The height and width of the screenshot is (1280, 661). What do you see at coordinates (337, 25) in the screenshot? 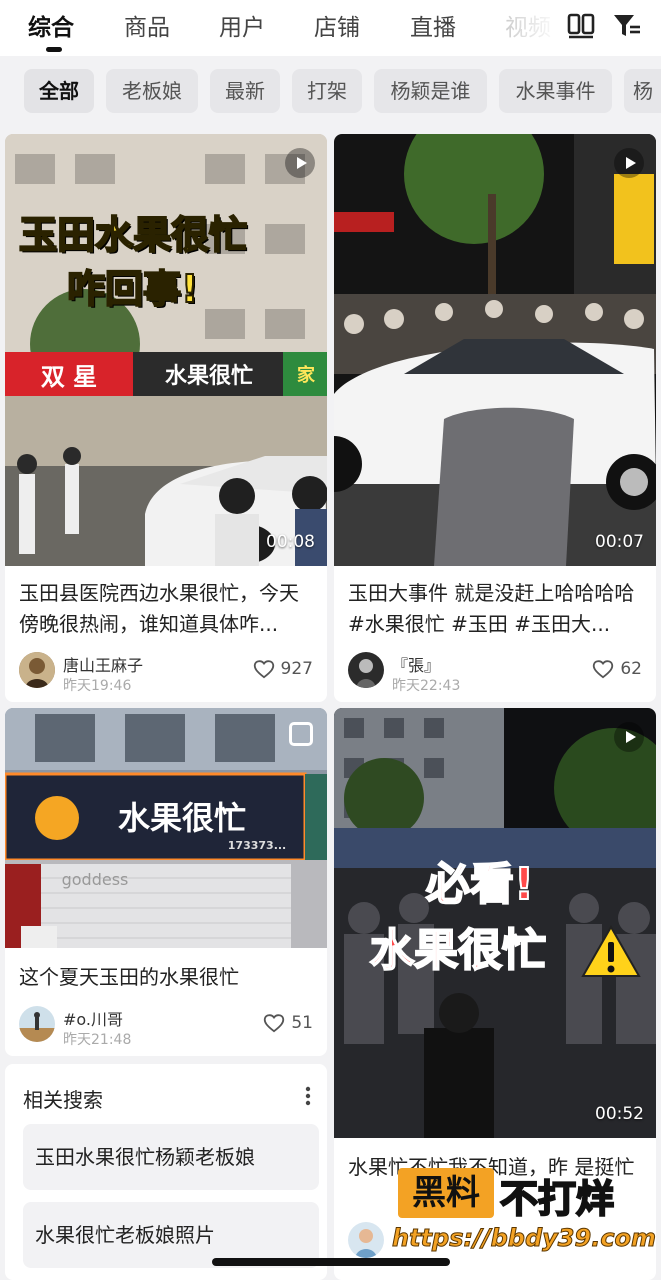
I see `tab-shops: 店铺` at bounding box center [337, 25].